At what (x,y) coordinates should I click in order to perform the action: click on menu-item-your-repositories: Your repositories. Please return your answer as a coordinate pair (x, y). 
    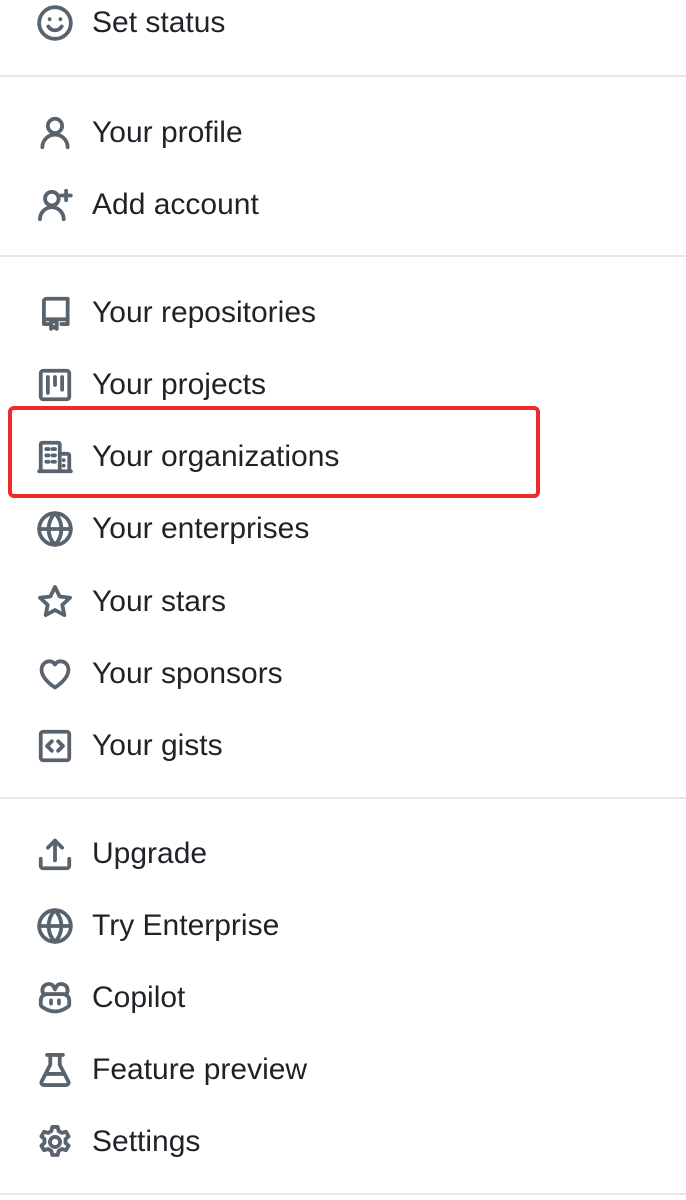
    Looking at the image, I should click on (343, 313).